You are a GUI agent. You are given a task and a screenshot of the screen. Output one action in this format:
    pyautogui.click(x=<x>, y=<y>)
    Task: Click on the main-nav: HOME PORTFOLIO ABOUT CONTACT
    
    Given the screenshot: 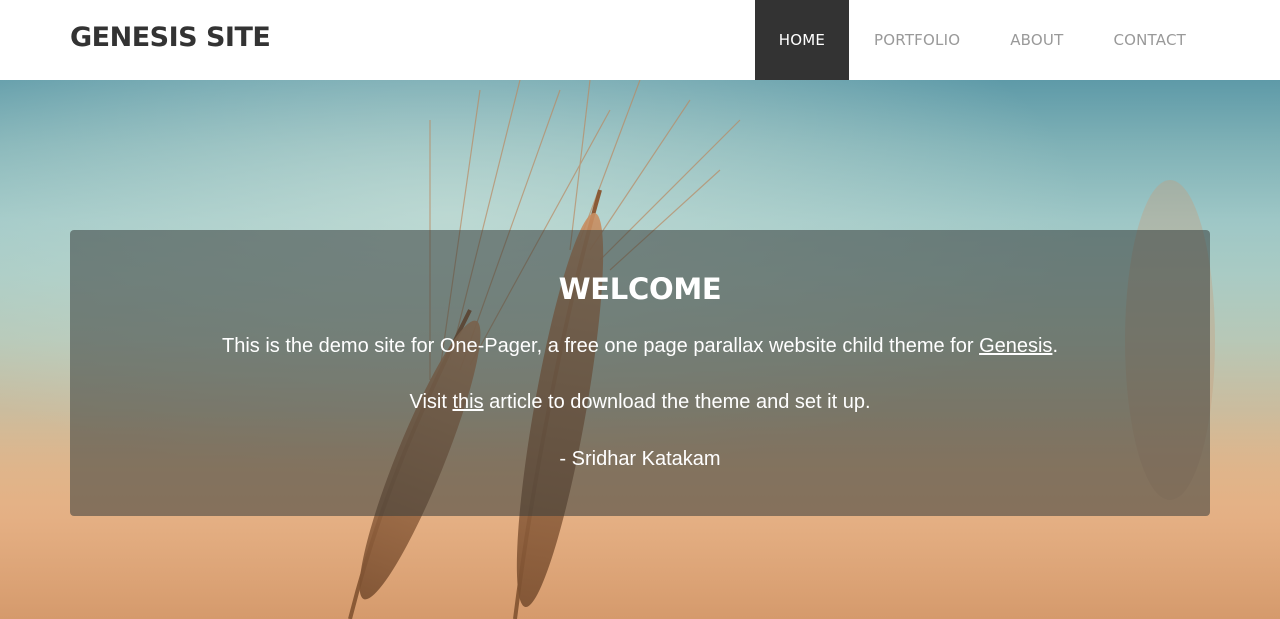 What is the action you would take?
    pyautogui.click(x=982, y=40)
    